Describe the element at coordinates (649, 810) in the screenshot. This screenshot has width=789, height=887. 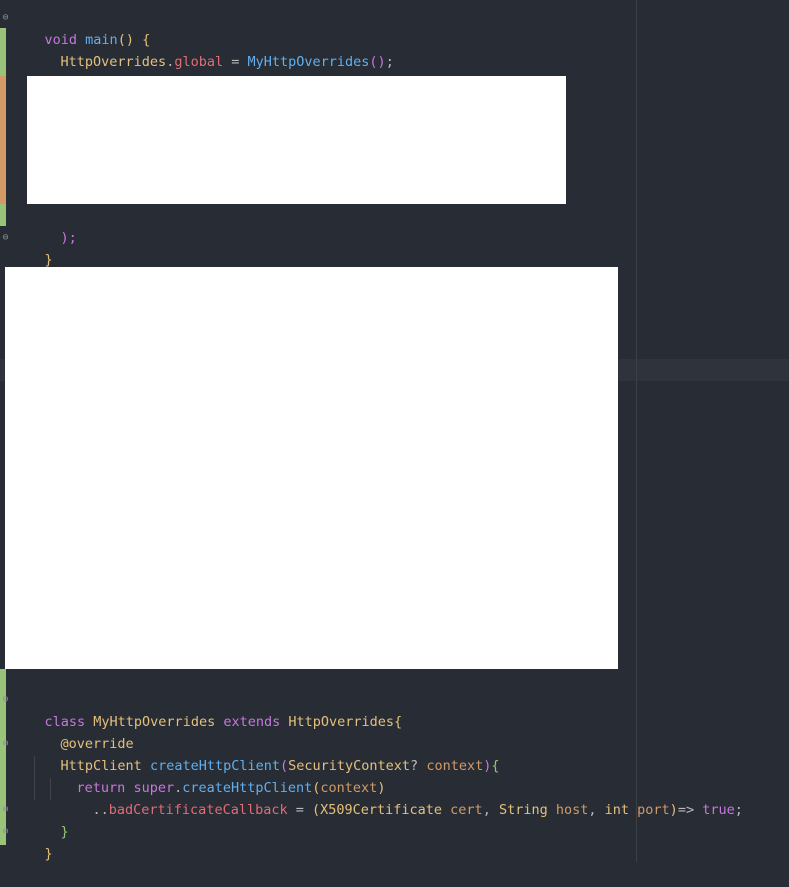
I see `parameter-token: port` at that location.